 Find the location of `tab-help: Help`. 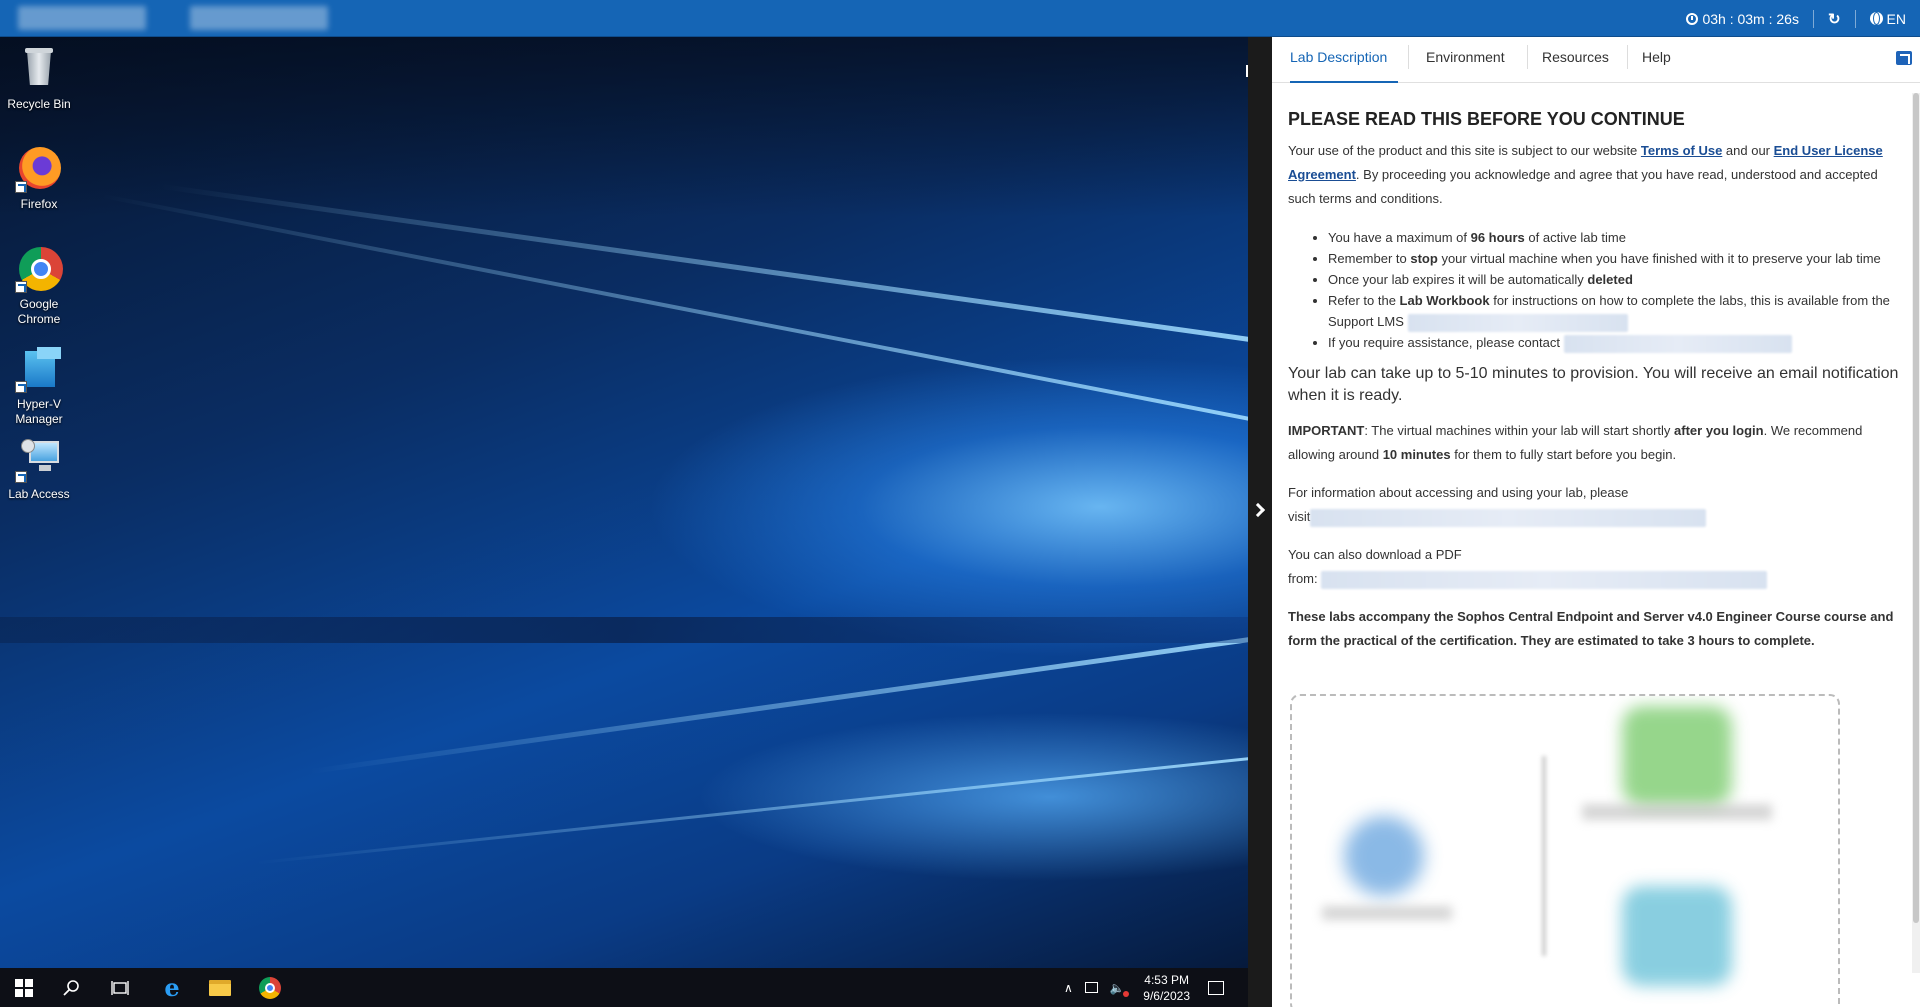

tab-help: Help is located at coordinates (1656, 64).